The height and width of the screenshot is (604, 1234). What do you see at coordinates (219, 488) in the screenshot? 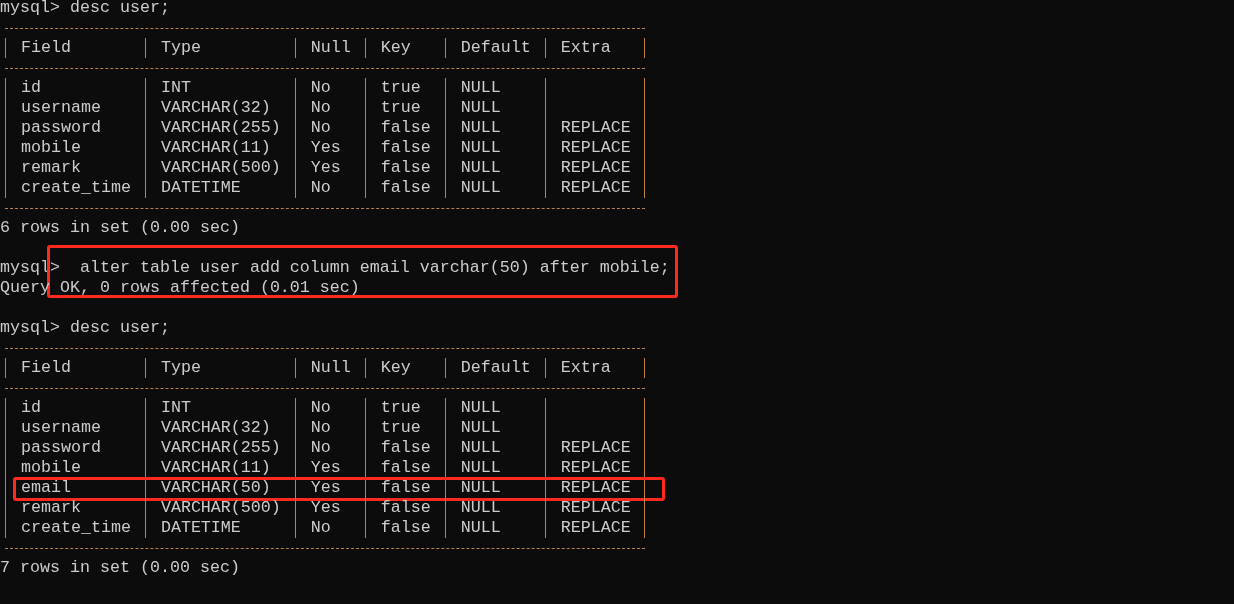
I see `table-cell: VARCHAR(50)` at bounding box center [219, 488].